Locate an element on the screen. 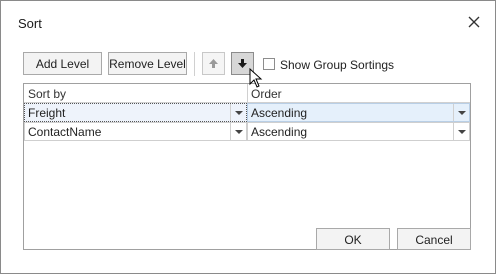 The width and height of the screenshot is (496, 274). sort-by-cell: Freight is located at coordinates (135, 112).